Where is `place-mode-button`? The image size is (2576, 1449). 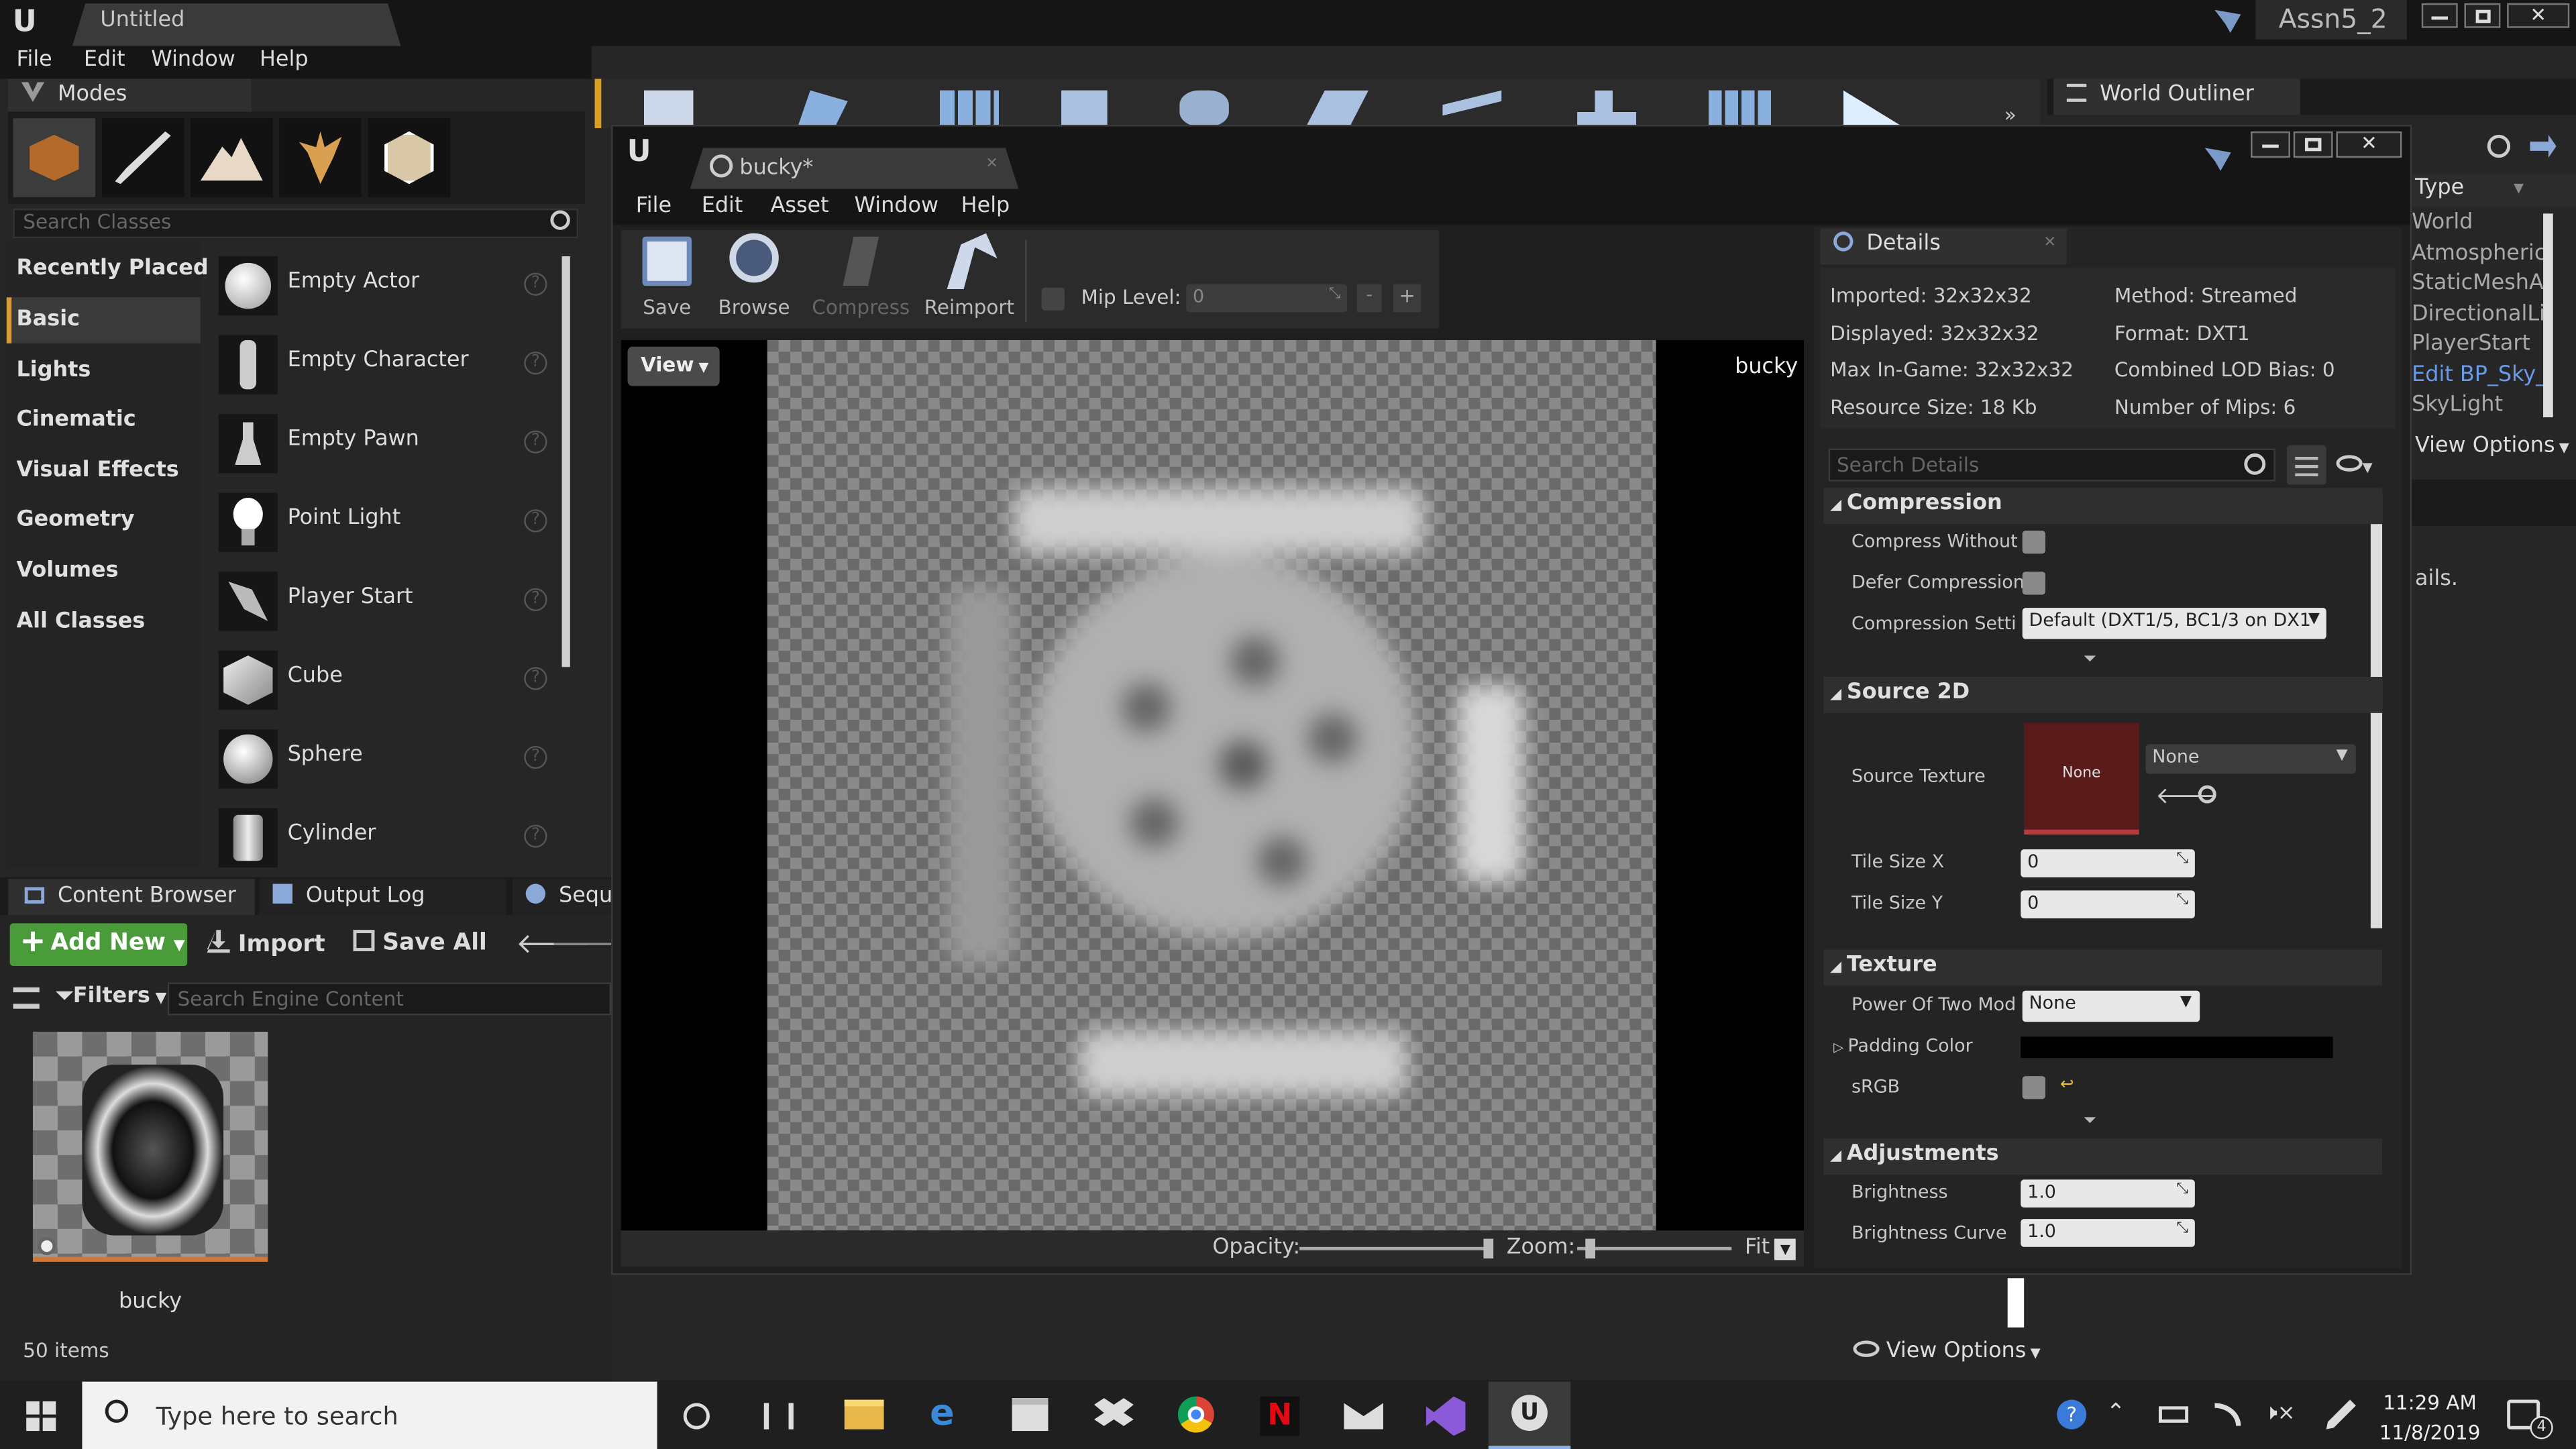
place-mode-button is located at coordinates (54, 157).